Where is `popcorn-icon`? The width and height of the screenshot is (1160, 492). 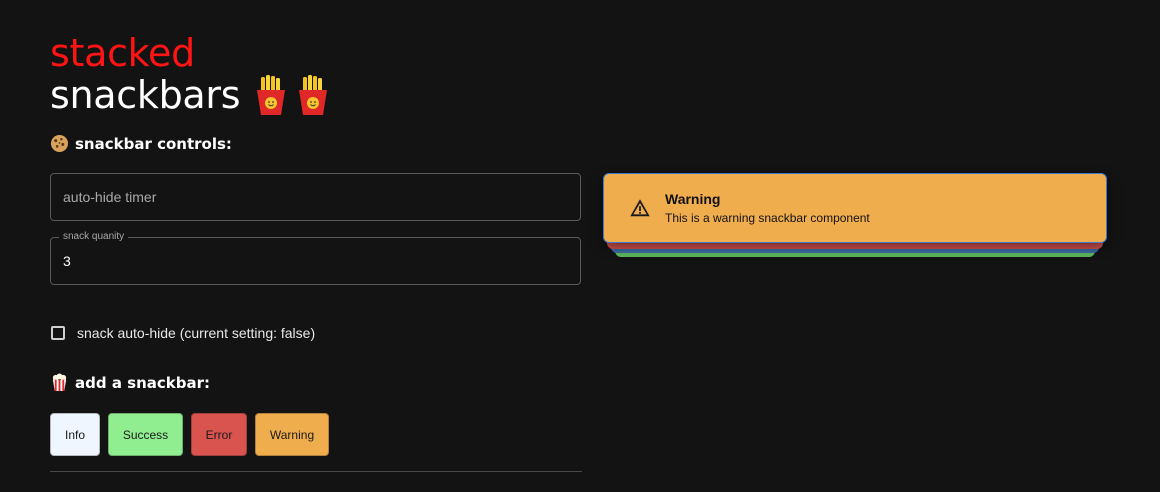
popcorn-icon is located at coordinates (59, 382).